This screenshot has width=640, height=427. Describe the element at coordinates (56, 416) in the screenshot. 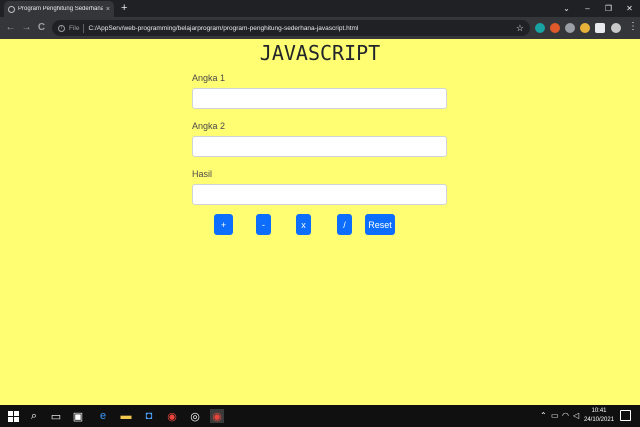

I see `task-view-icon: ▭` at that location.